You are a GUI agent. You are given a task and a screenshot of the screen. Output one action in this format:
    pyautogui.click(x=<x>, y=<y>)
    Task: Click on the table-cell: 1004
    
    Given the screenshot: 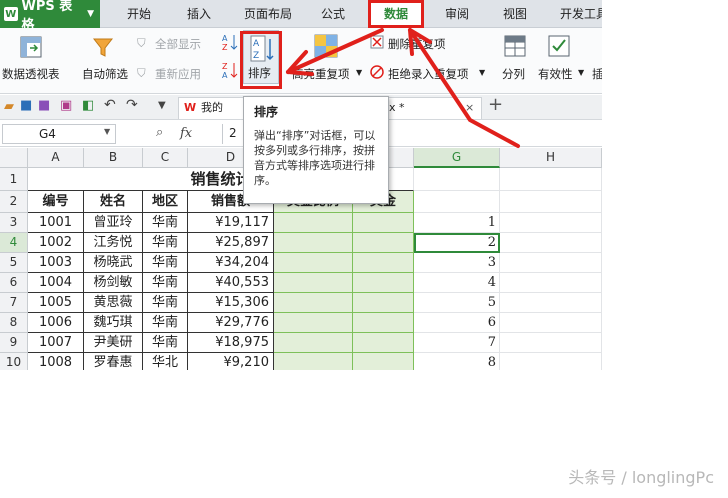 What is the action you would take?
    pyautogui.click(x=56, y=283)
    